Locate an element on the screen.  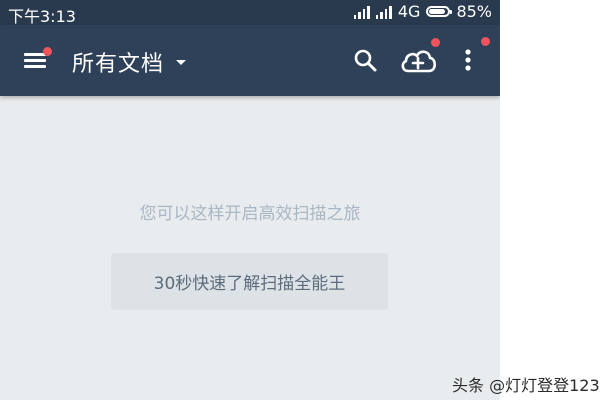
network-type: 4G is located at coordinates (409, 11).